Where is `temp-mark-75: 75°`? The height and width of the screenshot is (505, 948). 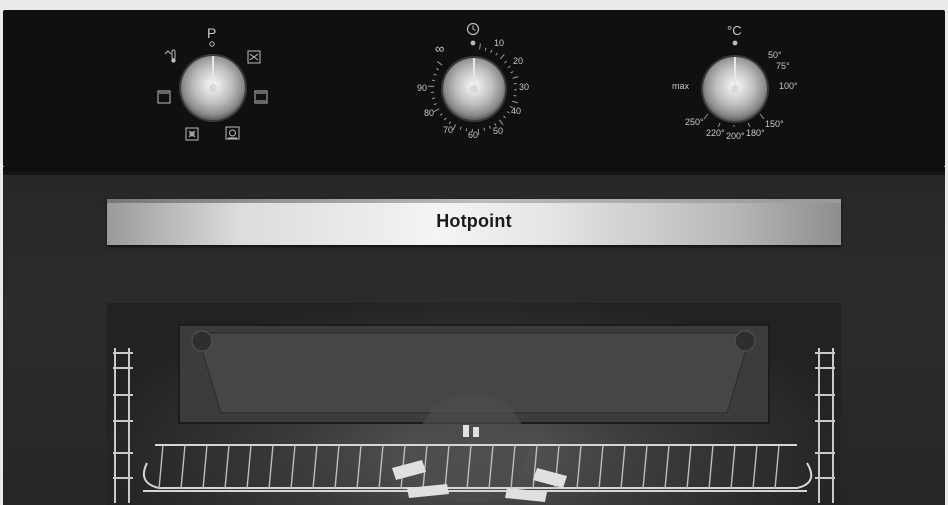 temp-mark-75: 75° is located at coordinates (783, 66).